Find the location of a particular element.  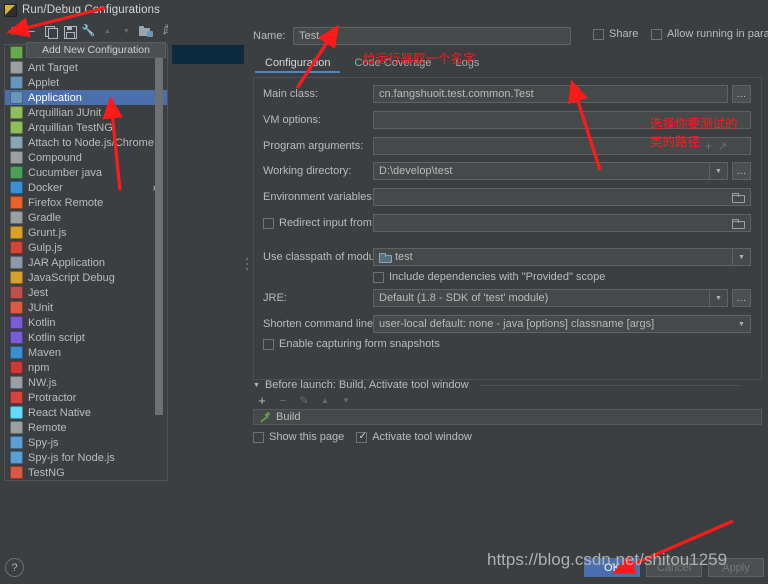

collapse-caret-icon: ▼ is located at coordinates (256, 385).